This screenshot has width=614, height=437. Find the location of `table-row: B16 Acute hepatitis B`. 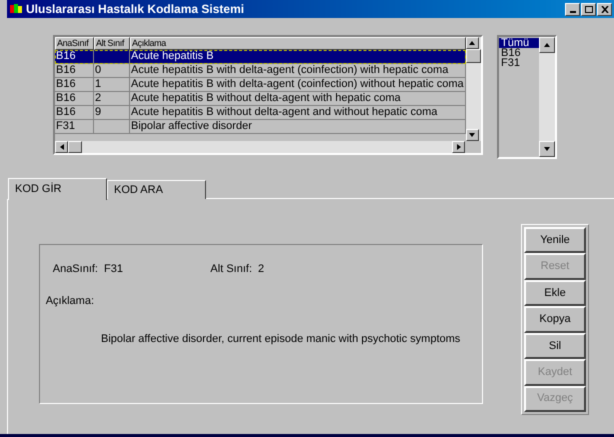

table-row: B16 Acute hepatitis B is located at coordinates (260, 57).